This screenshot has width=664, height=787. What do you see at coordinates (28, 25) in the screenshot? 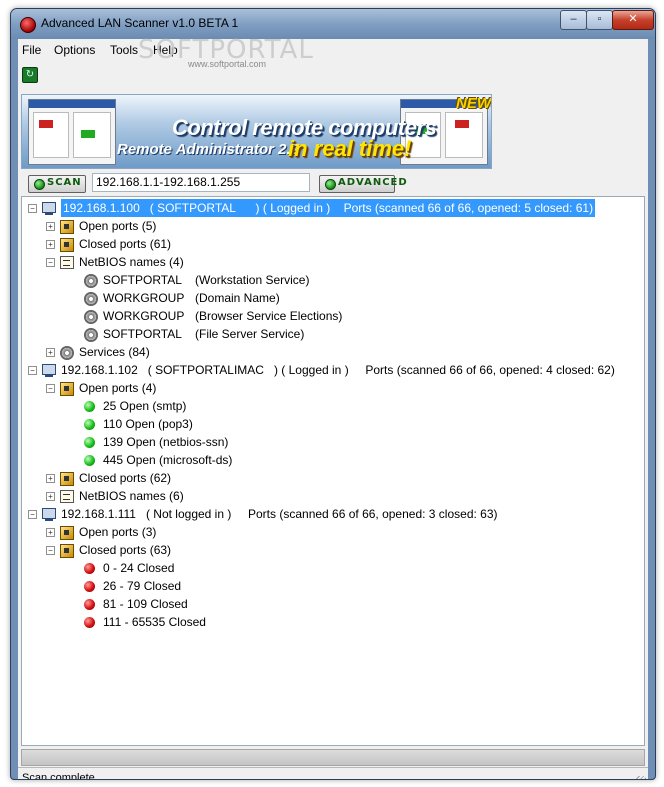
I see `app-logo-icon` at bounding box center [28, 25].